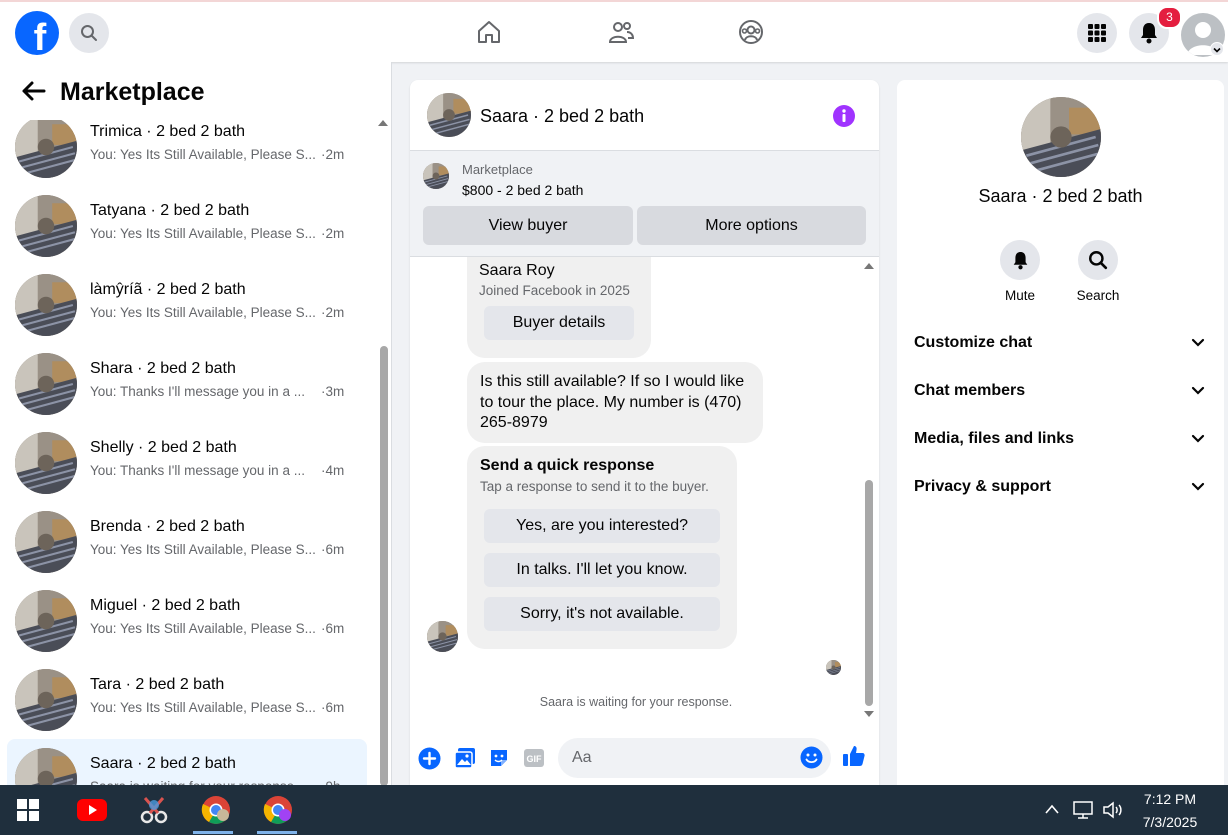 This screenshot has height=835, width=1228. Describe the element at coordinates (621, 32) in the screenshot. I see `friends-tab` at that location.